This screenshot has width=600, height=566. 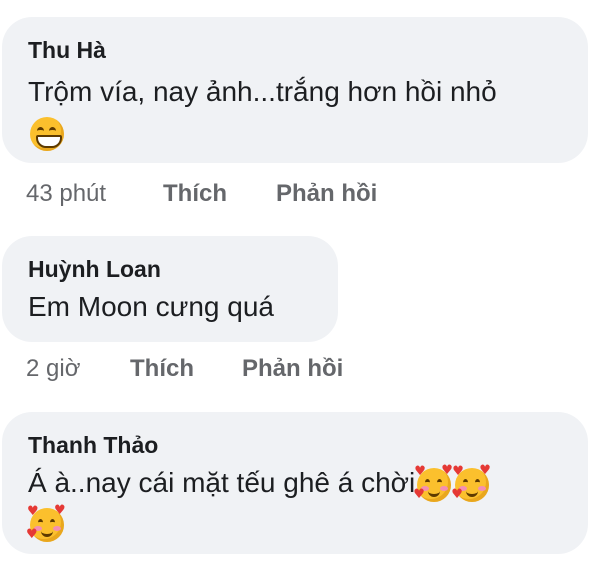 What do you see at coordinates (151, 306) in the screenshot?
I see `comment-text: Em Moon cưng quá` at bounding box center [151, 306].